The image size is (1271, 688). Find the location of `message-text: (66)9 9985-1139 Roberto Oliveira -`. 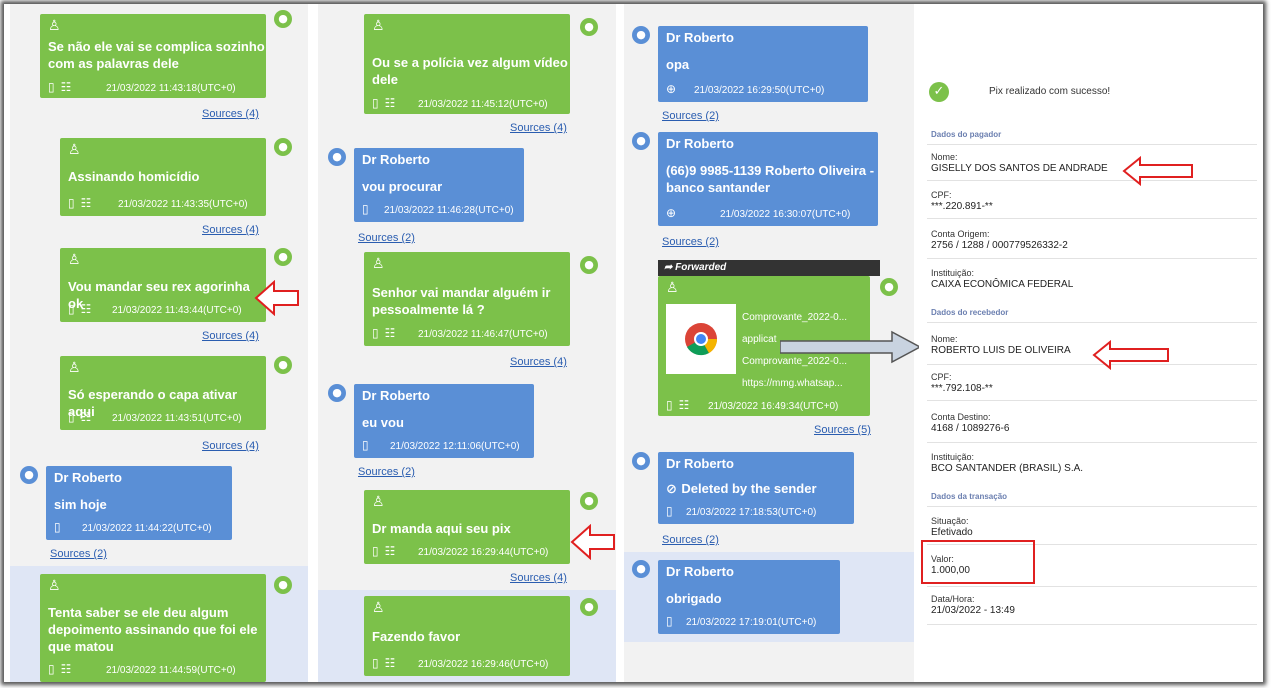

message-text: (66)9 9985-1139 Roberto Oliveira - is located at coordinates (770, 170).